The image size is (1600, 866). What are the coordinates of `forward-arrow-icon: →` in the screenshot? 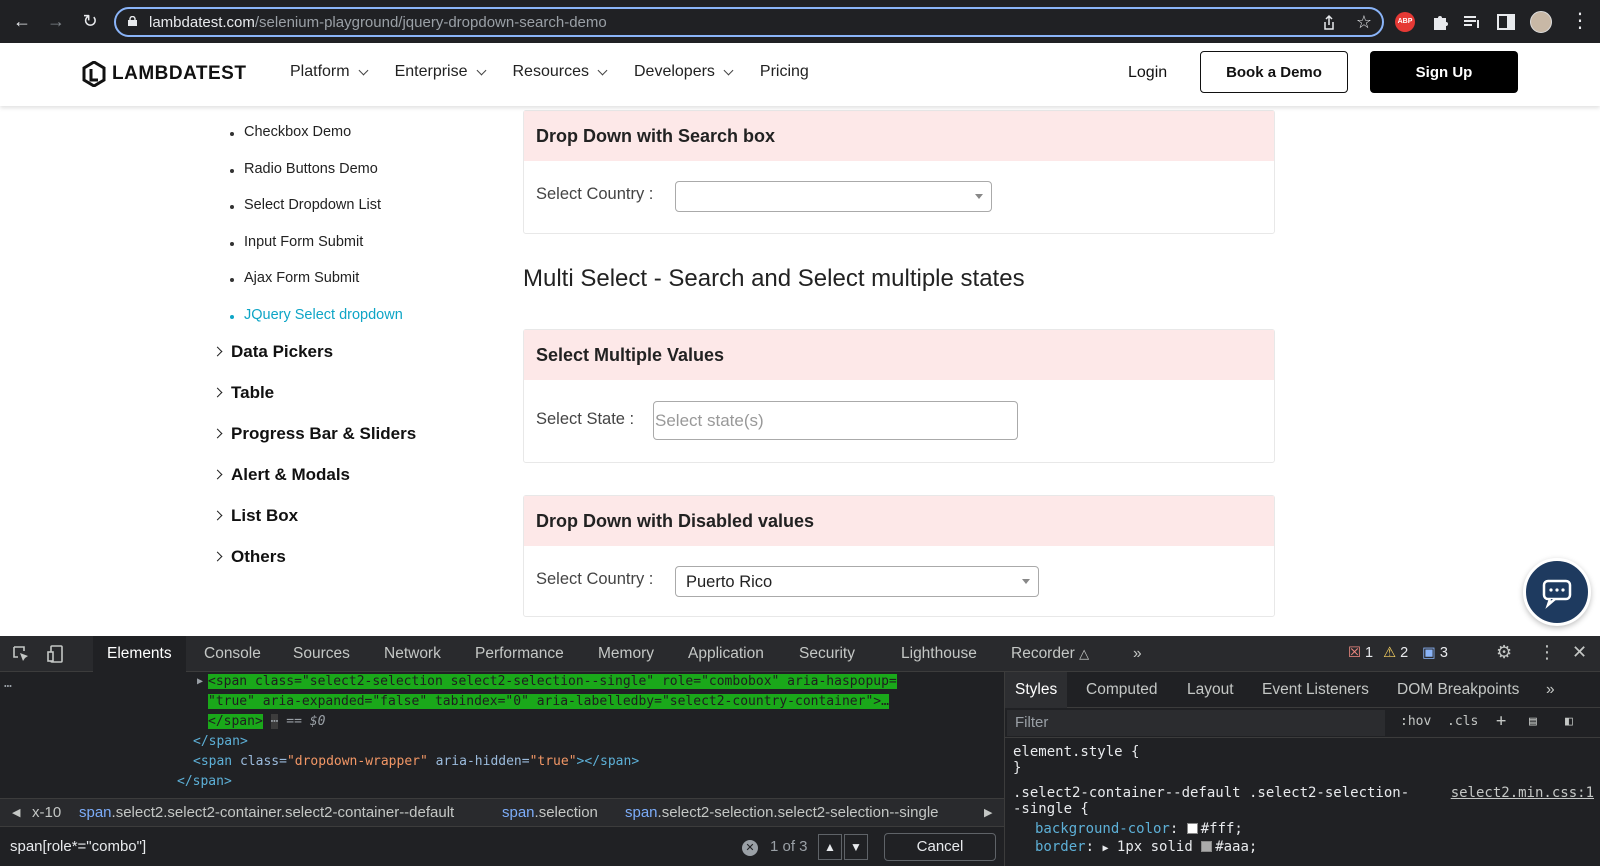 It's located at (56, 21).